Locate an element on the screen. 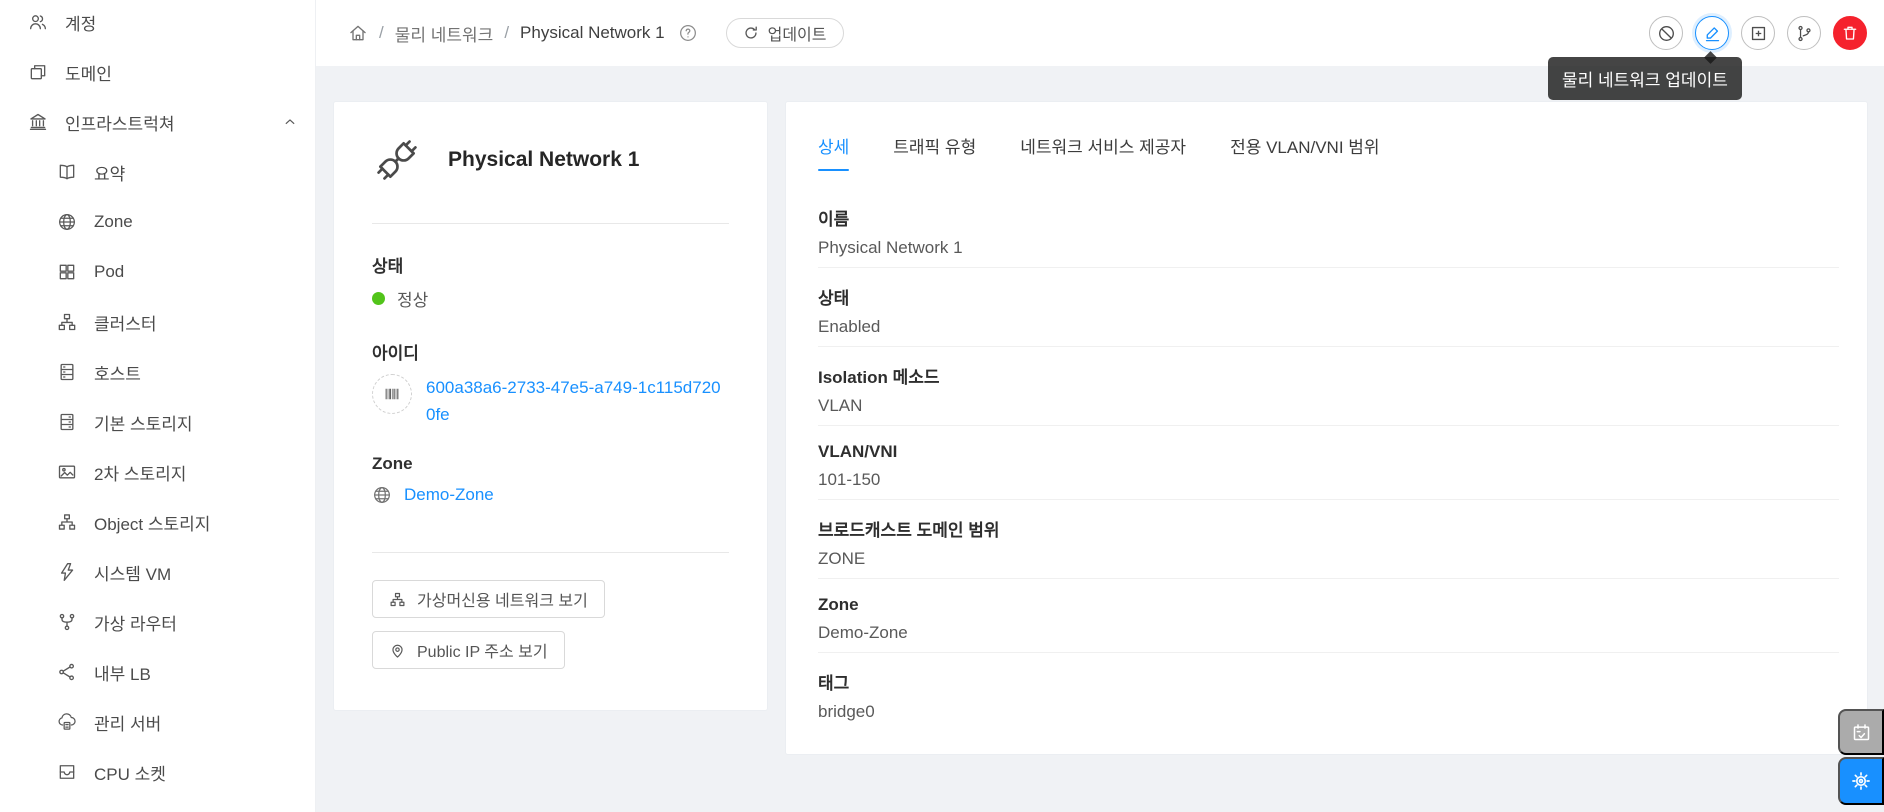  settings-button is located at coordinates (1861, 781).